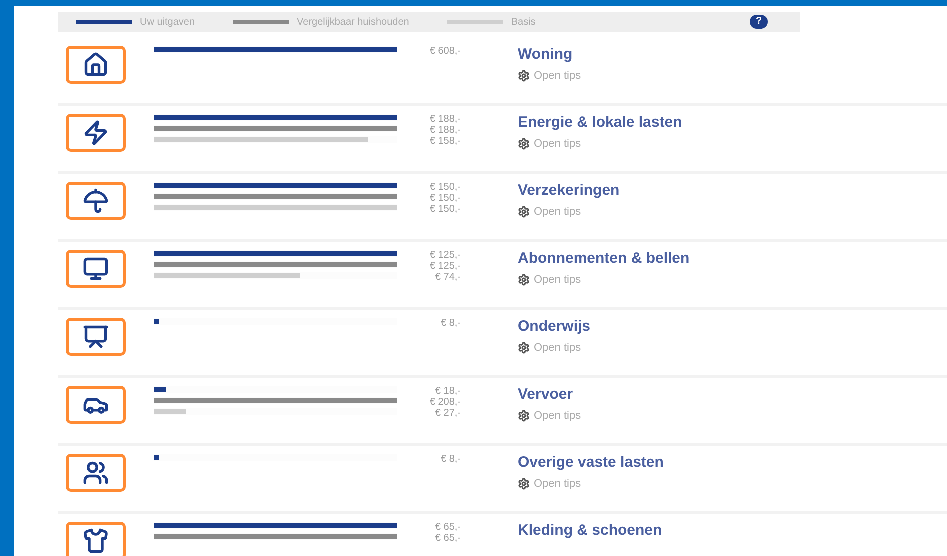 The image size is (947, 556). I want to click on category-title: Verzekeringen, so click(569, 191).